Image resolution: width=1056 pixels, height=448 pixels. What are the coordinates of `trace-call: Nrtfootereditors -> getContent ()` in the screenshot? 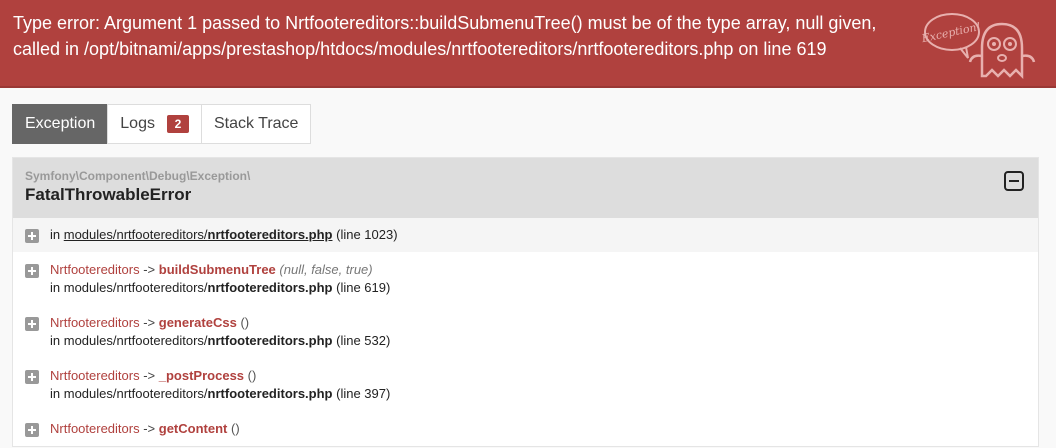 It's located at (145, 428).